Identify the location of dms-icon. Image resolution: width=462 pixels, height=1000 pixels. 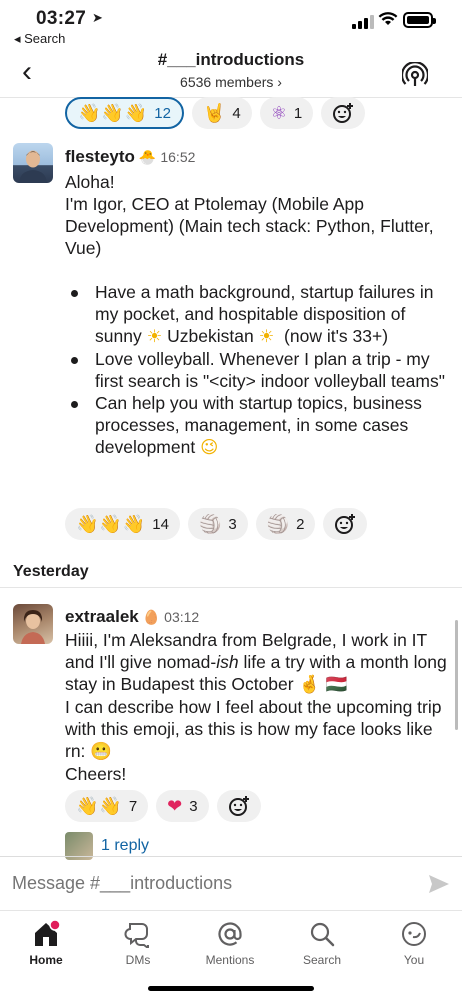
(136, 935).